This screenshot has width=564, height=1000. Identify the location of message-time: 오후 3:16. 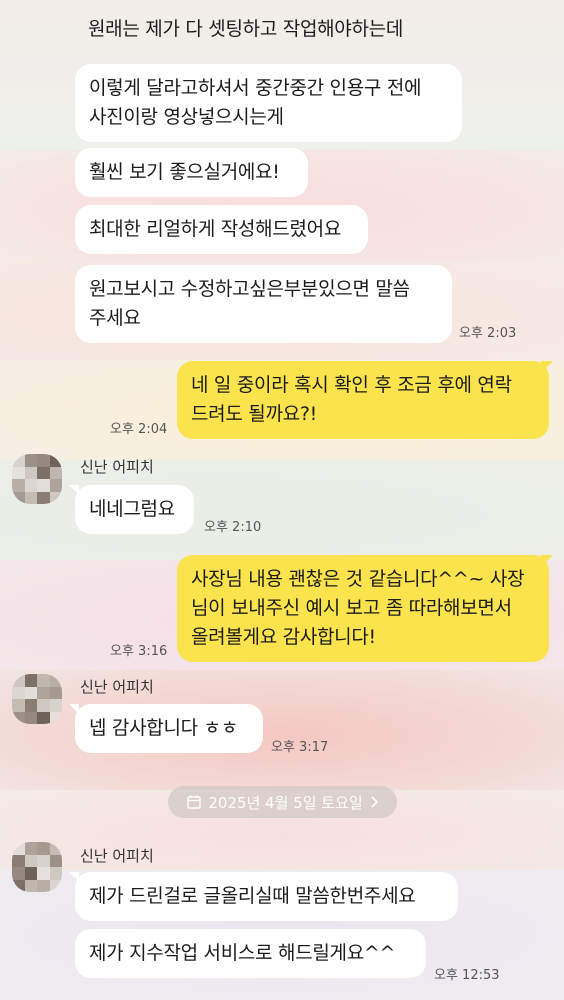
(139, 651).